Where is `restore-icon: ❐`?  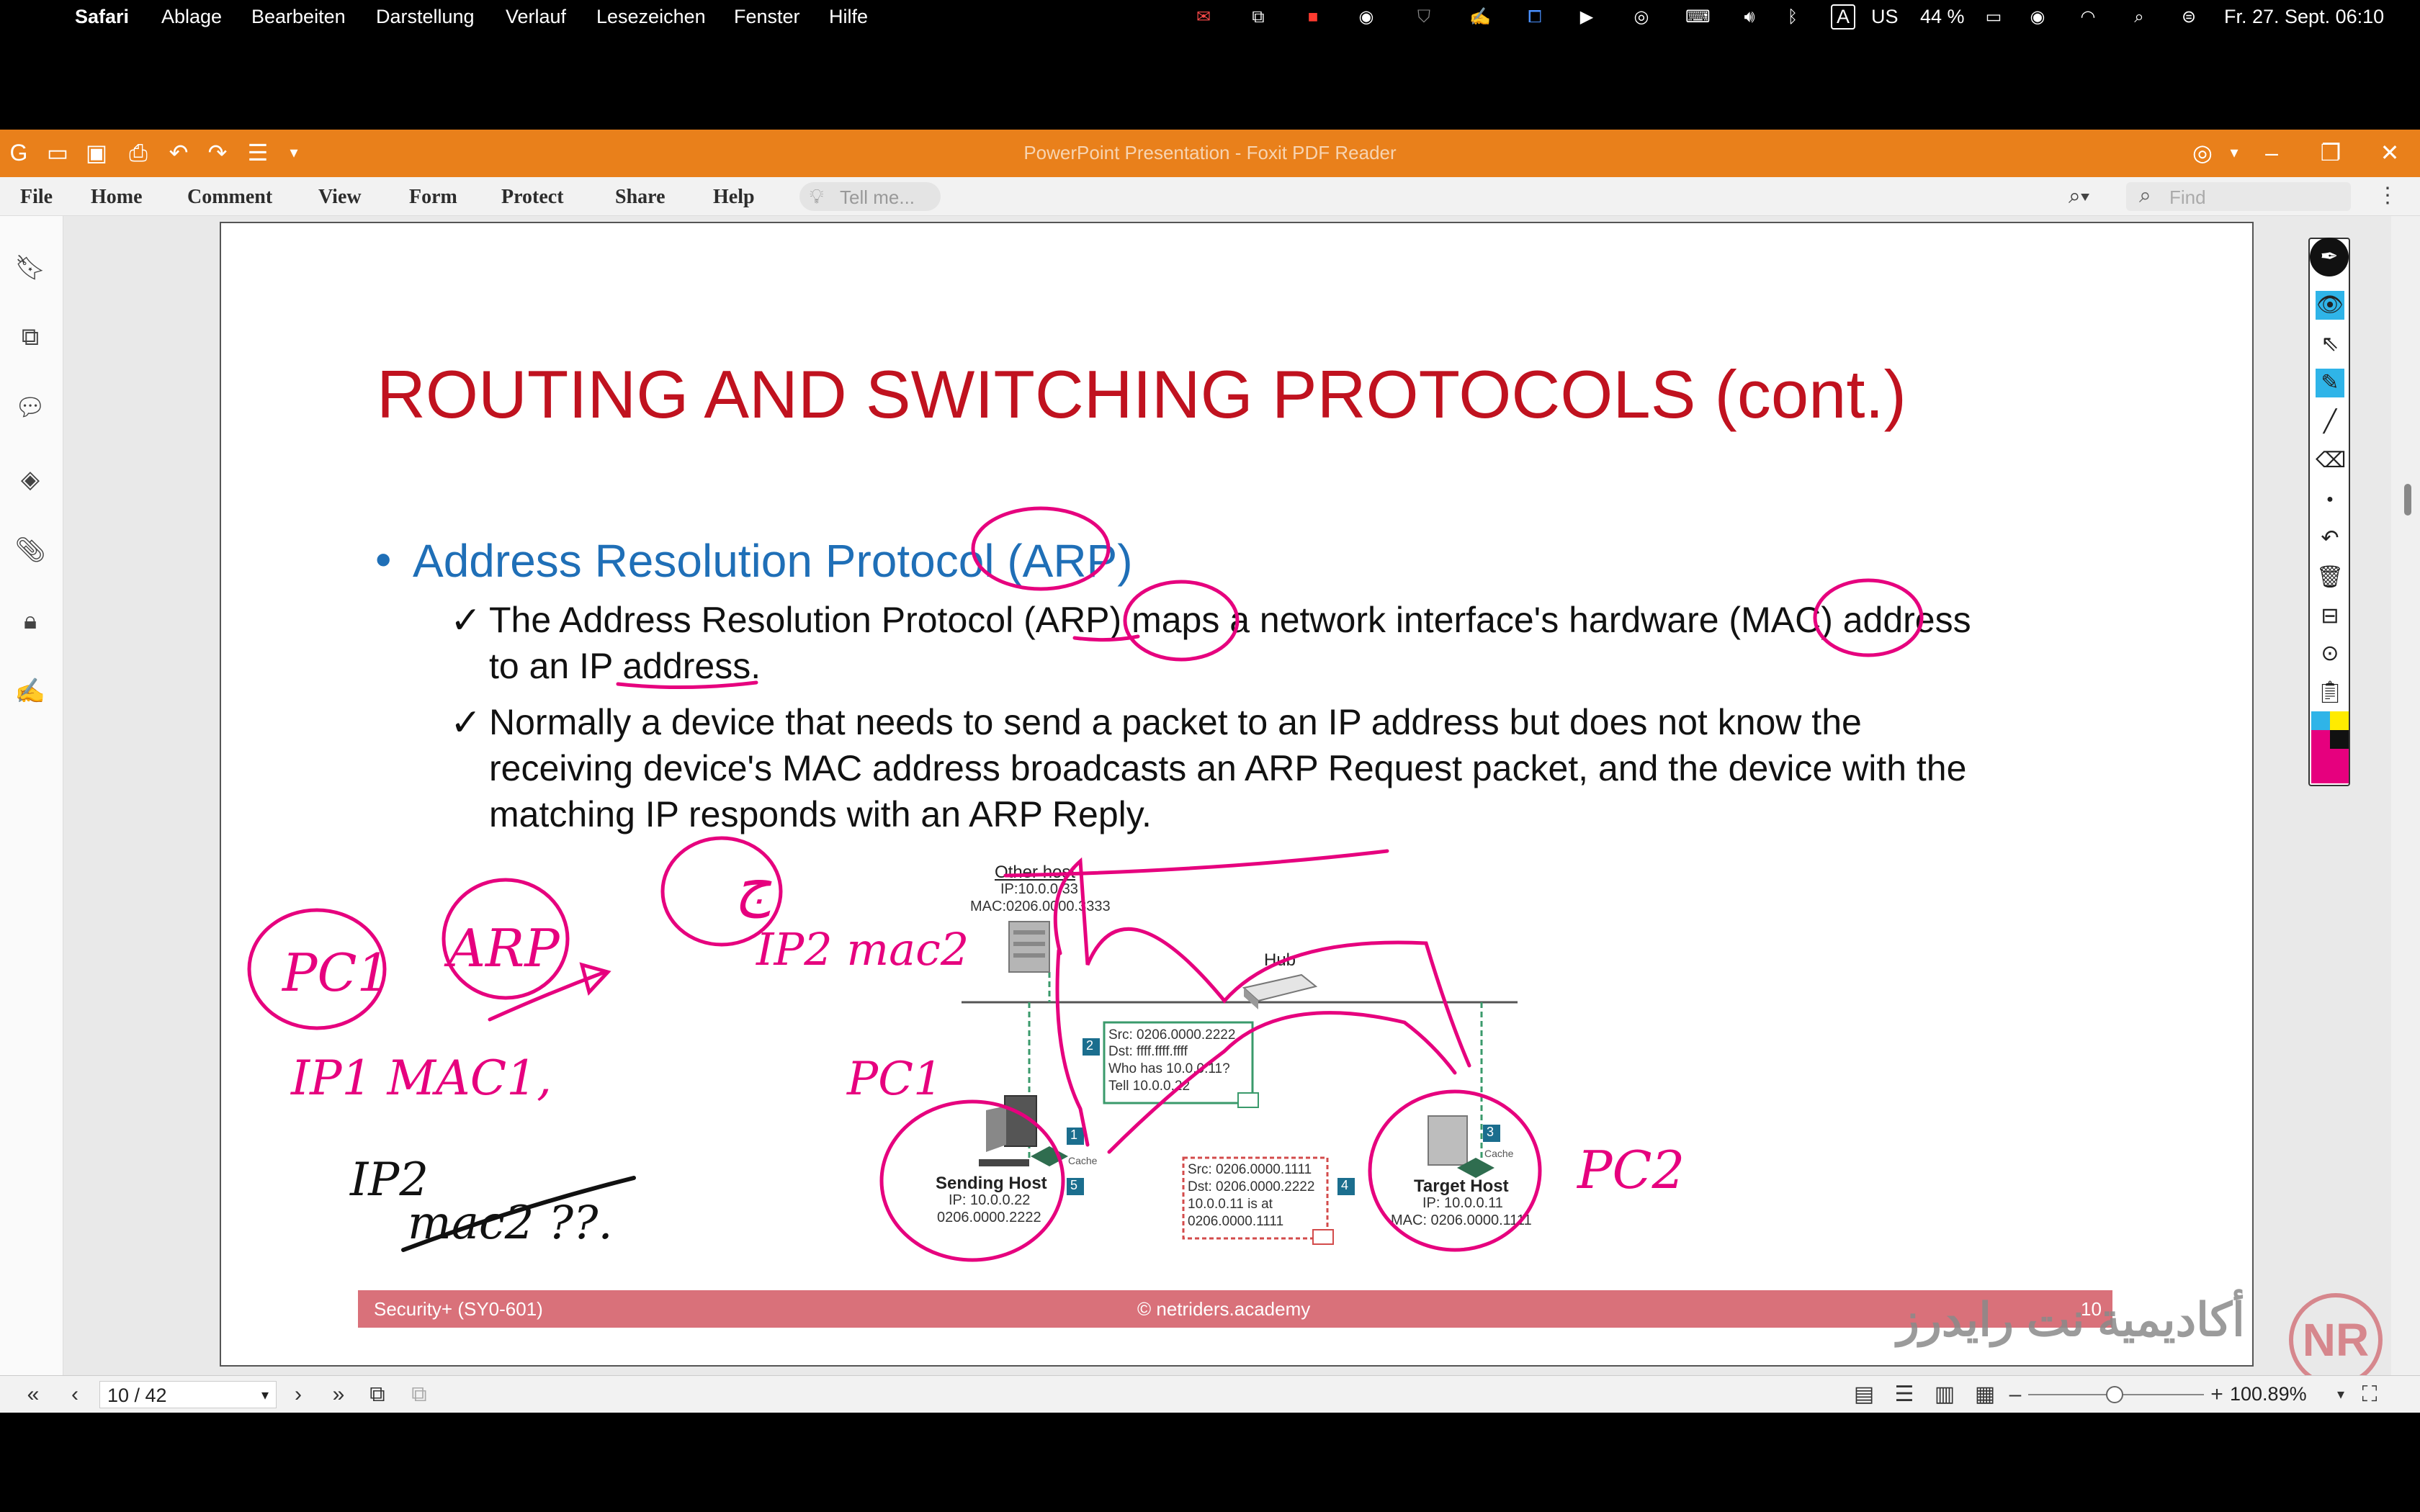 restore-icon: ❐ is located at coordinates (2331, 153).